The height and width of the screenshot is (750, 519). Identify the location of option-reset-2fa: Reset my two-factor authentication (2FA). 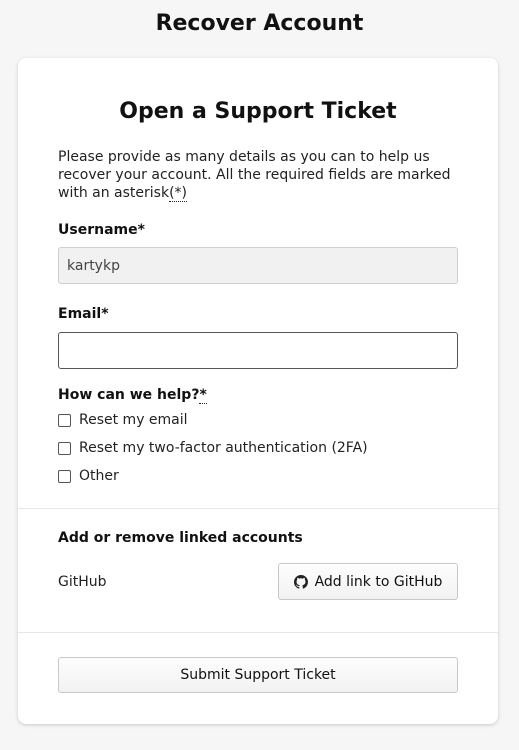
(213, 448).